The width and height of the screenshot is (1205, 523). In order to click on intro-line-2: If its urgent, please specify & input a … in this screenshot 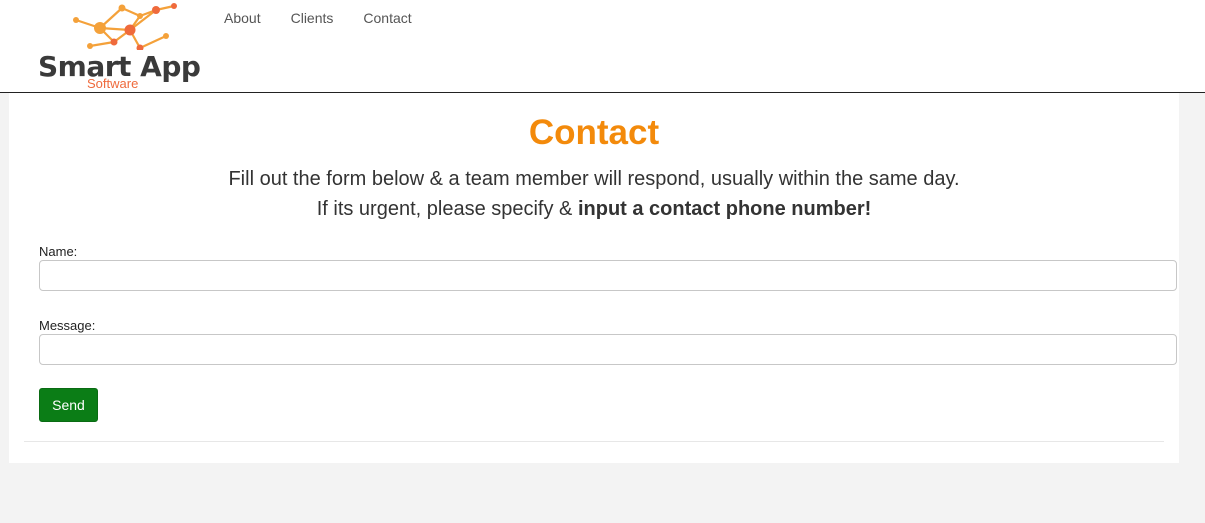, I will do `click(594, 209)`.